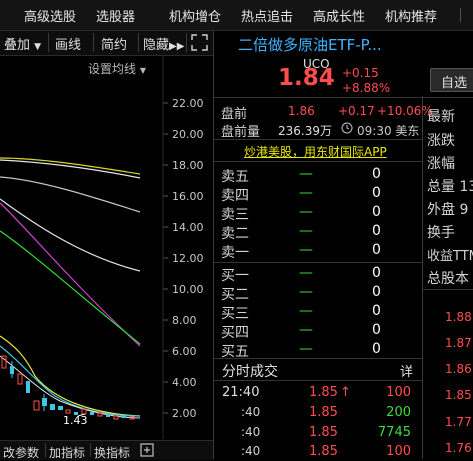 Image resolution: width=473 pixels, height=461 pixels. What do you see at coordinates (330, 392) in the screenshot?
I see `tick-price: 1.85 ↑` at bounding box center [330, 392].